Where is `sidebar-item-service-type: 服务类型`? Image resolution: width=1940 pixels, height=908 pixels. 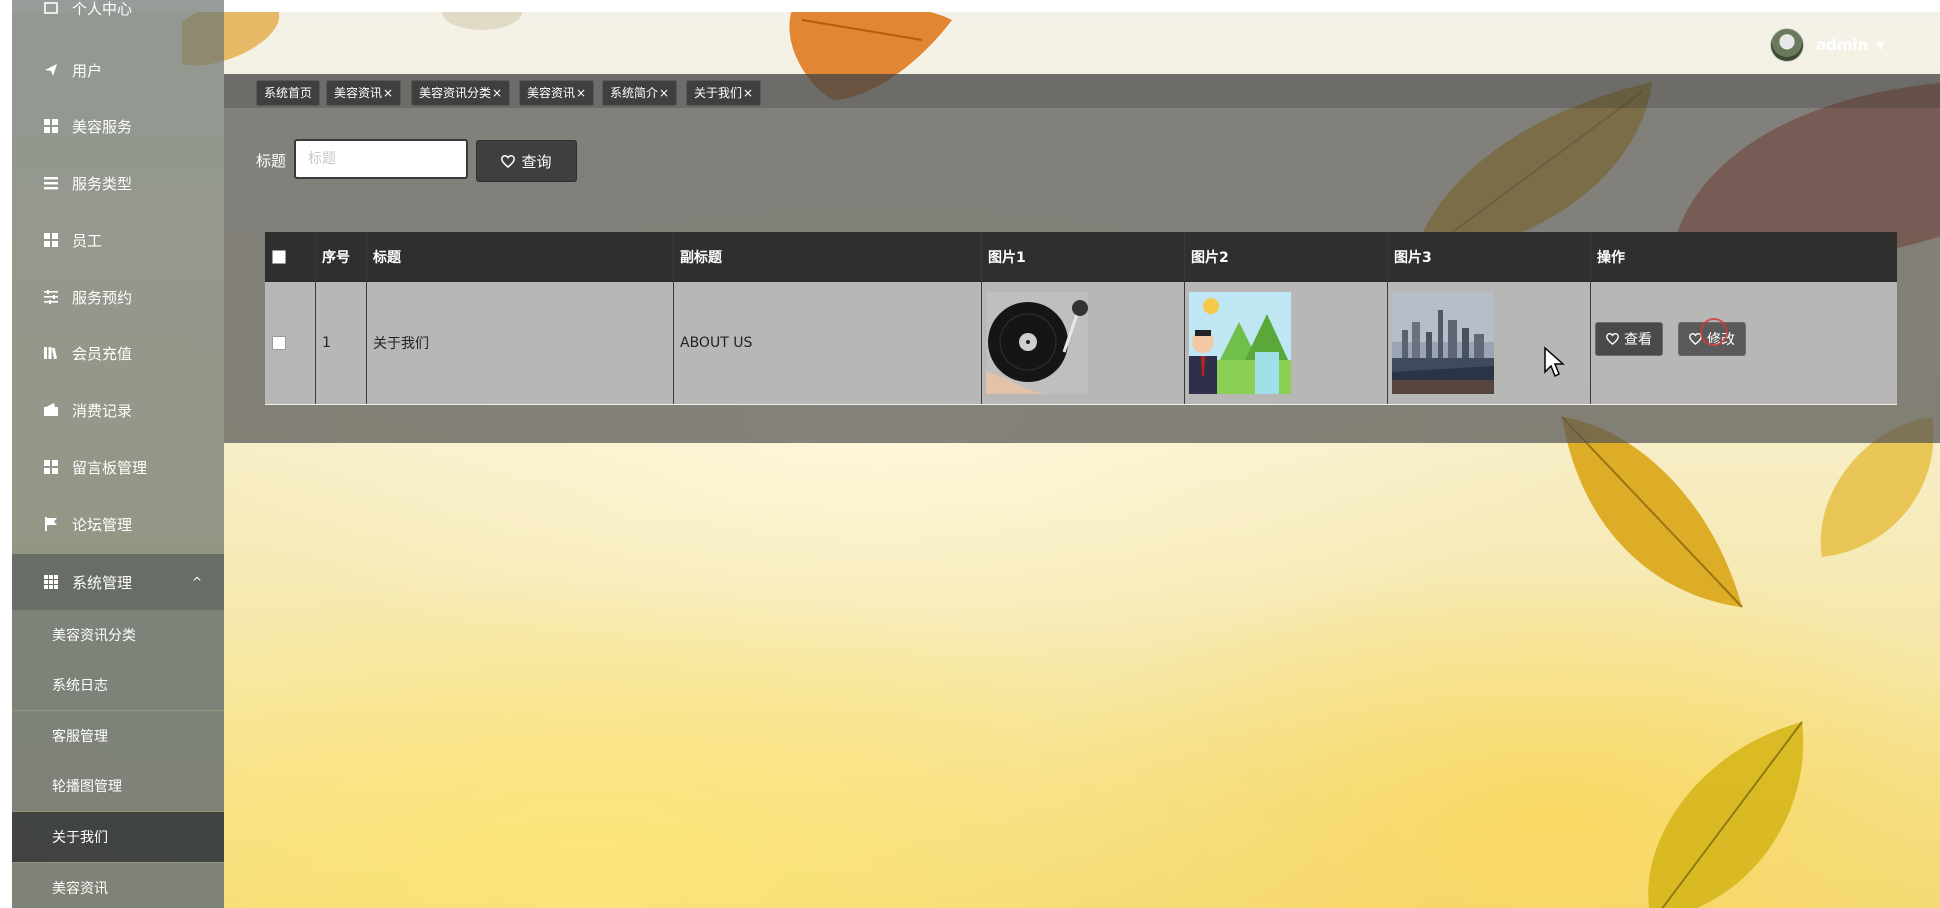
sidebar-item-service-type: 服务类型 is located at coordinates (118, 183).